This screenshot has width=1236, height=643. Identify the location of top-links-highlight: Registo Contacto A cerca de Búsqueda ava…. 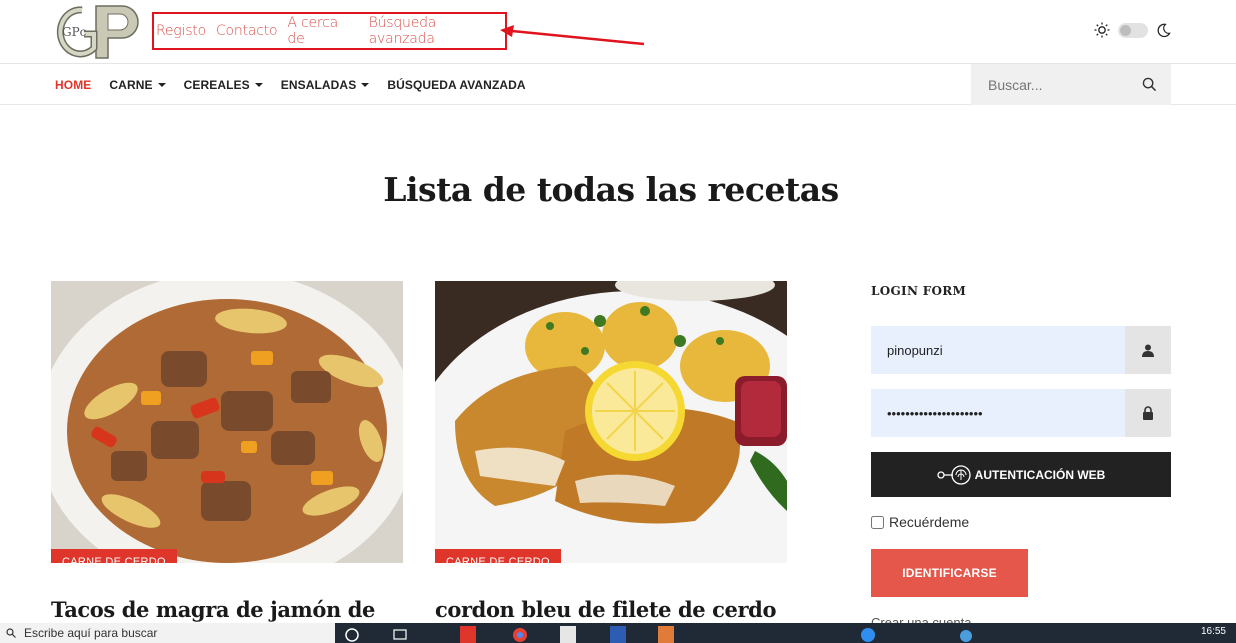
(329, 31).